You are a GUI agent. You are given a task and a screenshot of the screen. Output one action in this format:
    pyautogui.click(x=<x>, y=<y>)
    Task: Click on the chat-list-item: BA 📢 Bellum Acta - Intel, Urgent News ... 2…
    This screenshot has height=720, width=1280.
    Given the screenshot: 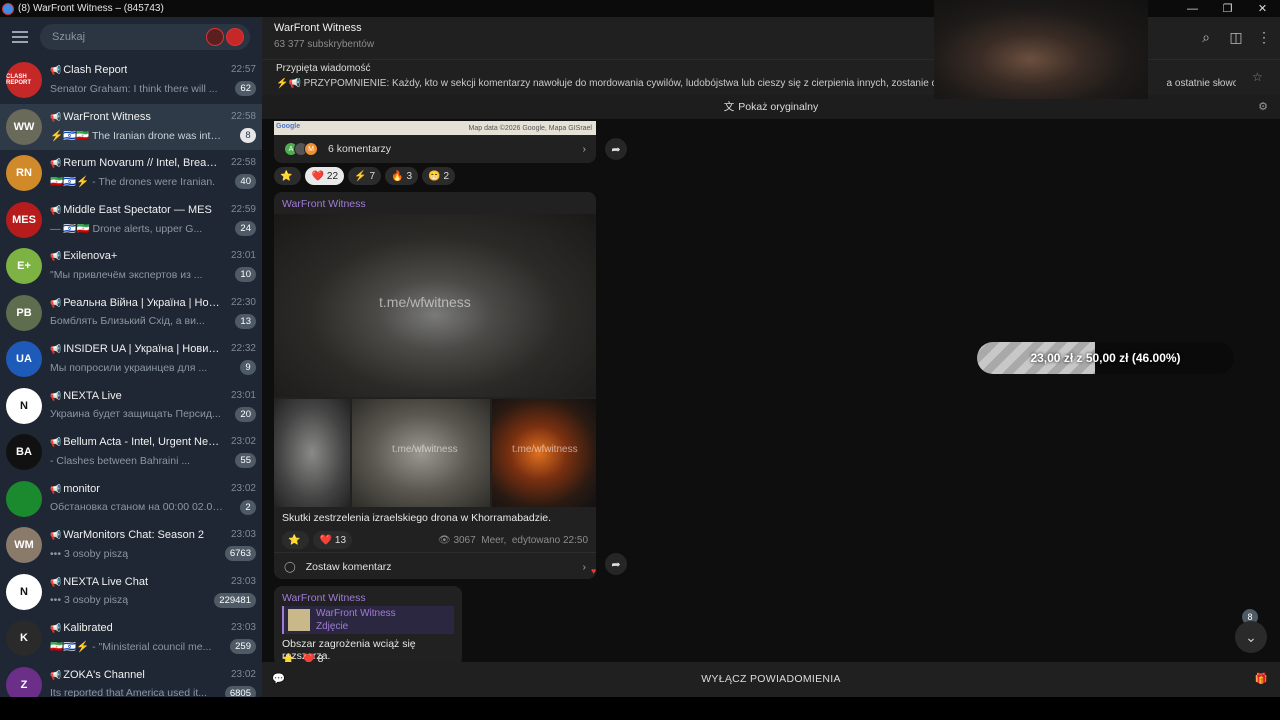 What is the action you would take?
    pyautogui.click(x=131, y=452)
    